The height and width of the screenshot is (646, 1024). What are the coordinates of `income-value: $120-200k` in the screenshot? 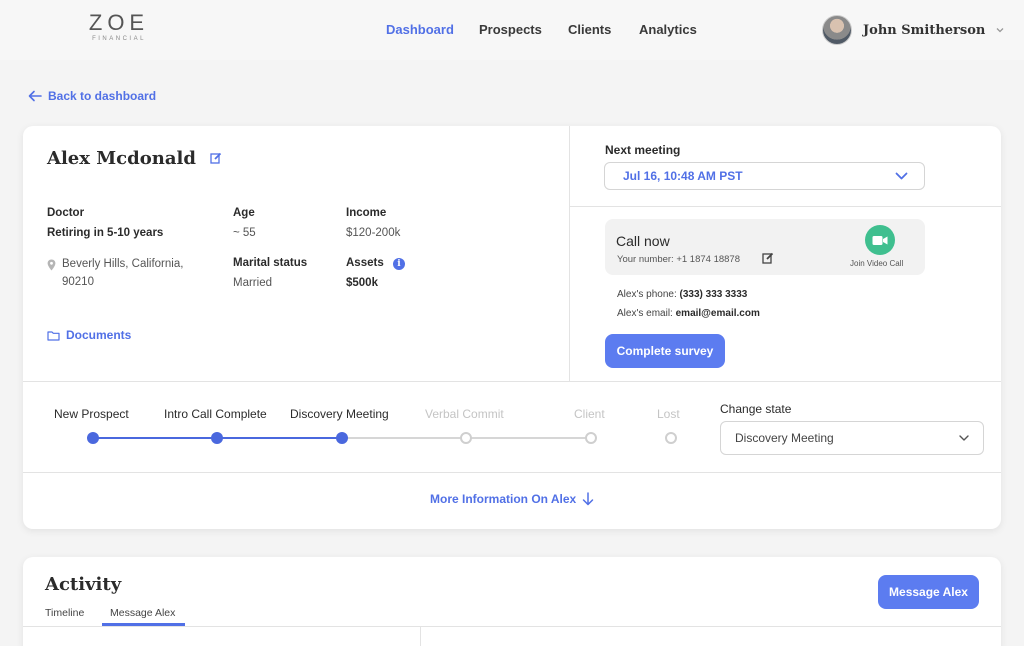 It's located at (373, 233).